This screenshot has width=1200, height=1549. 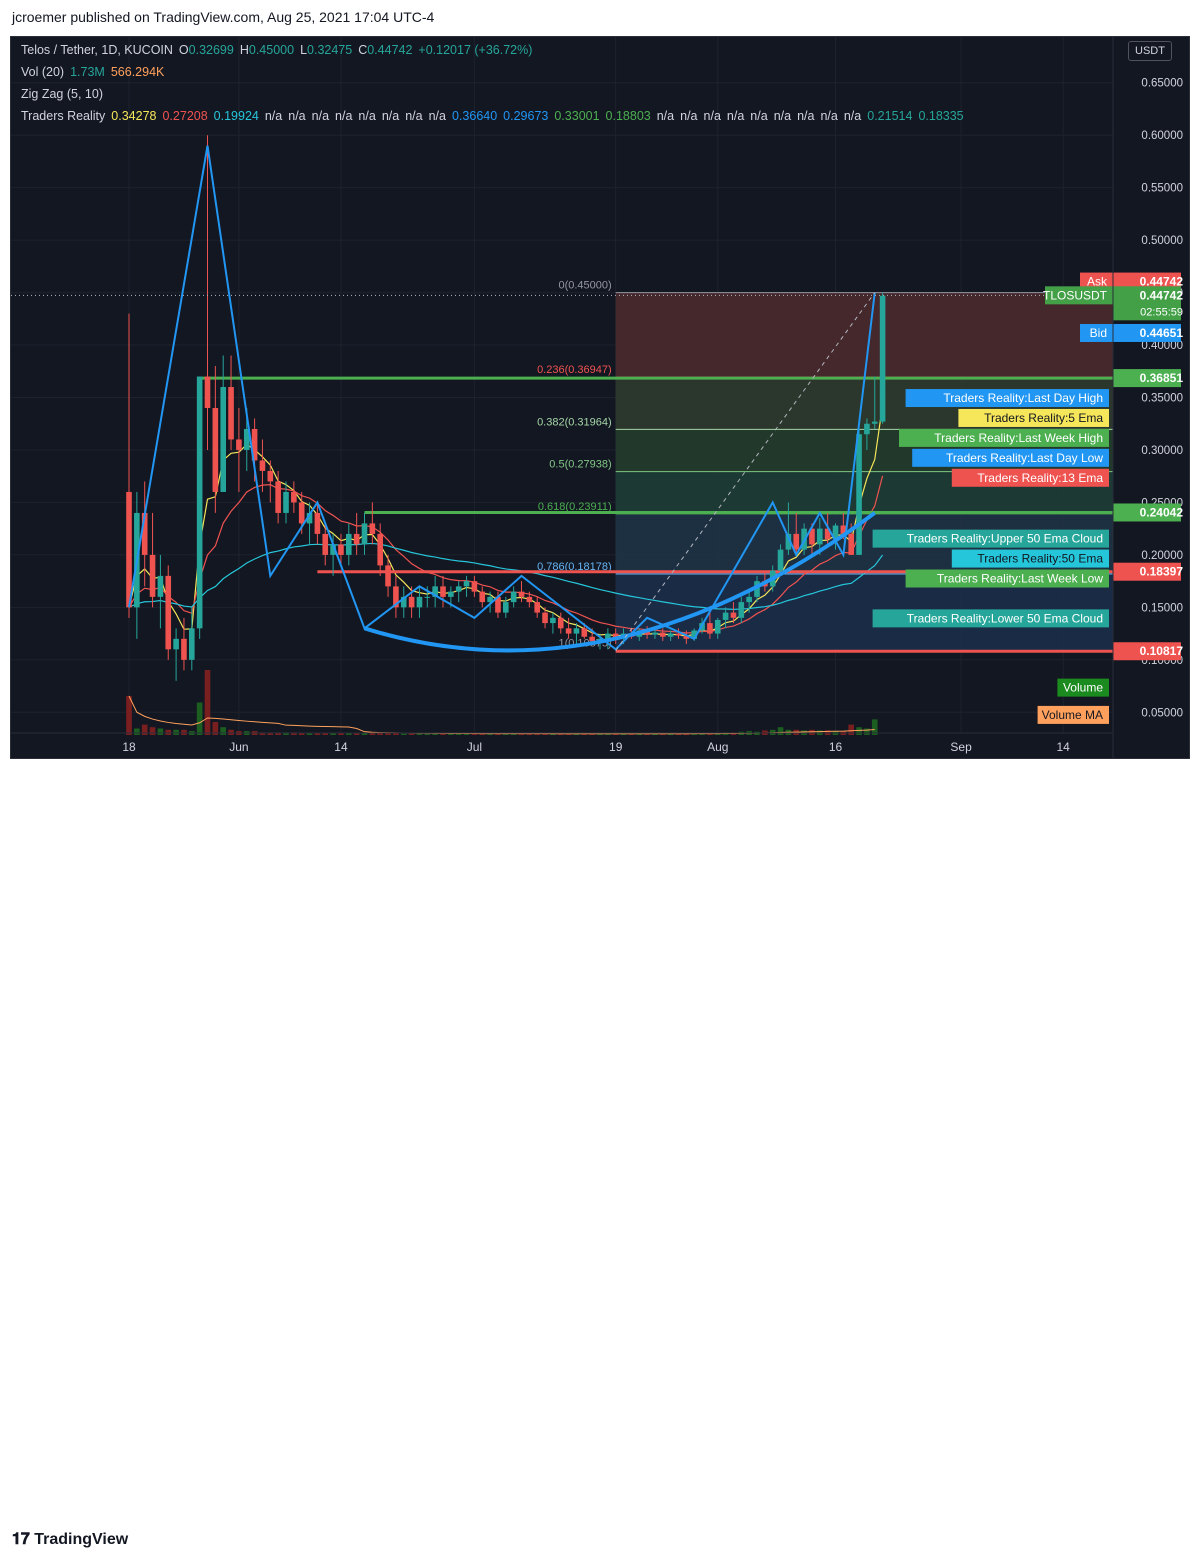 I want to click on x-tick-label: Jul, so click(x=474, y=747).